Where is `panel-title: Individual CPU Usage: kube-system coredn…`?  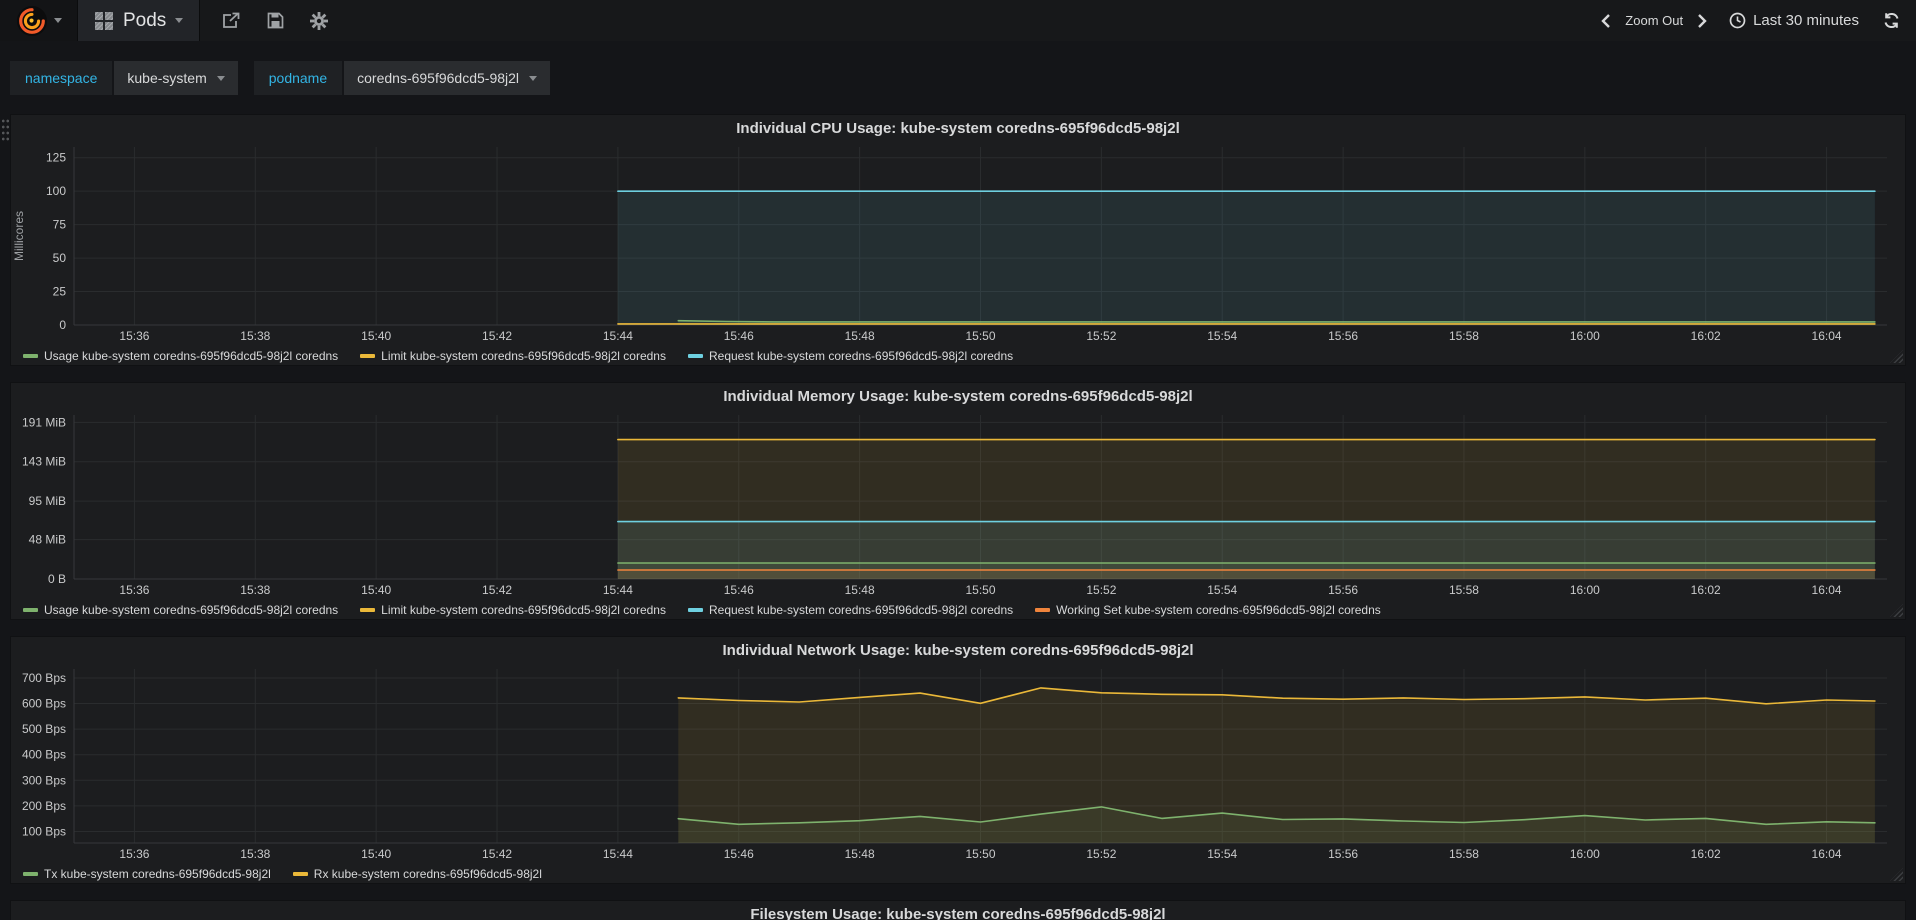 panel-title: Individual CPU Usage: kube-system coredn… is located at coordinates (958, 128).